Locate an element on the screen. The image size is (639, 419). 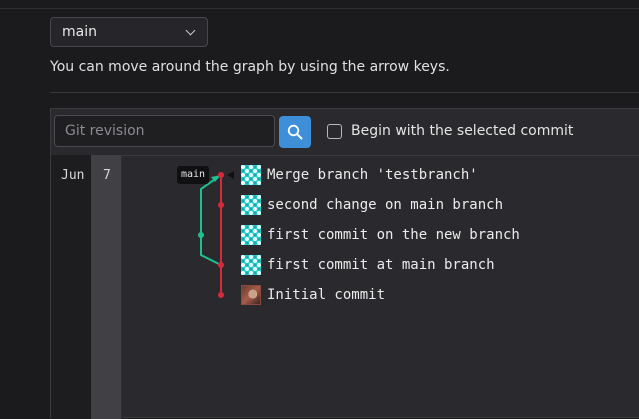
search-button is located at coordinates (295, 132).